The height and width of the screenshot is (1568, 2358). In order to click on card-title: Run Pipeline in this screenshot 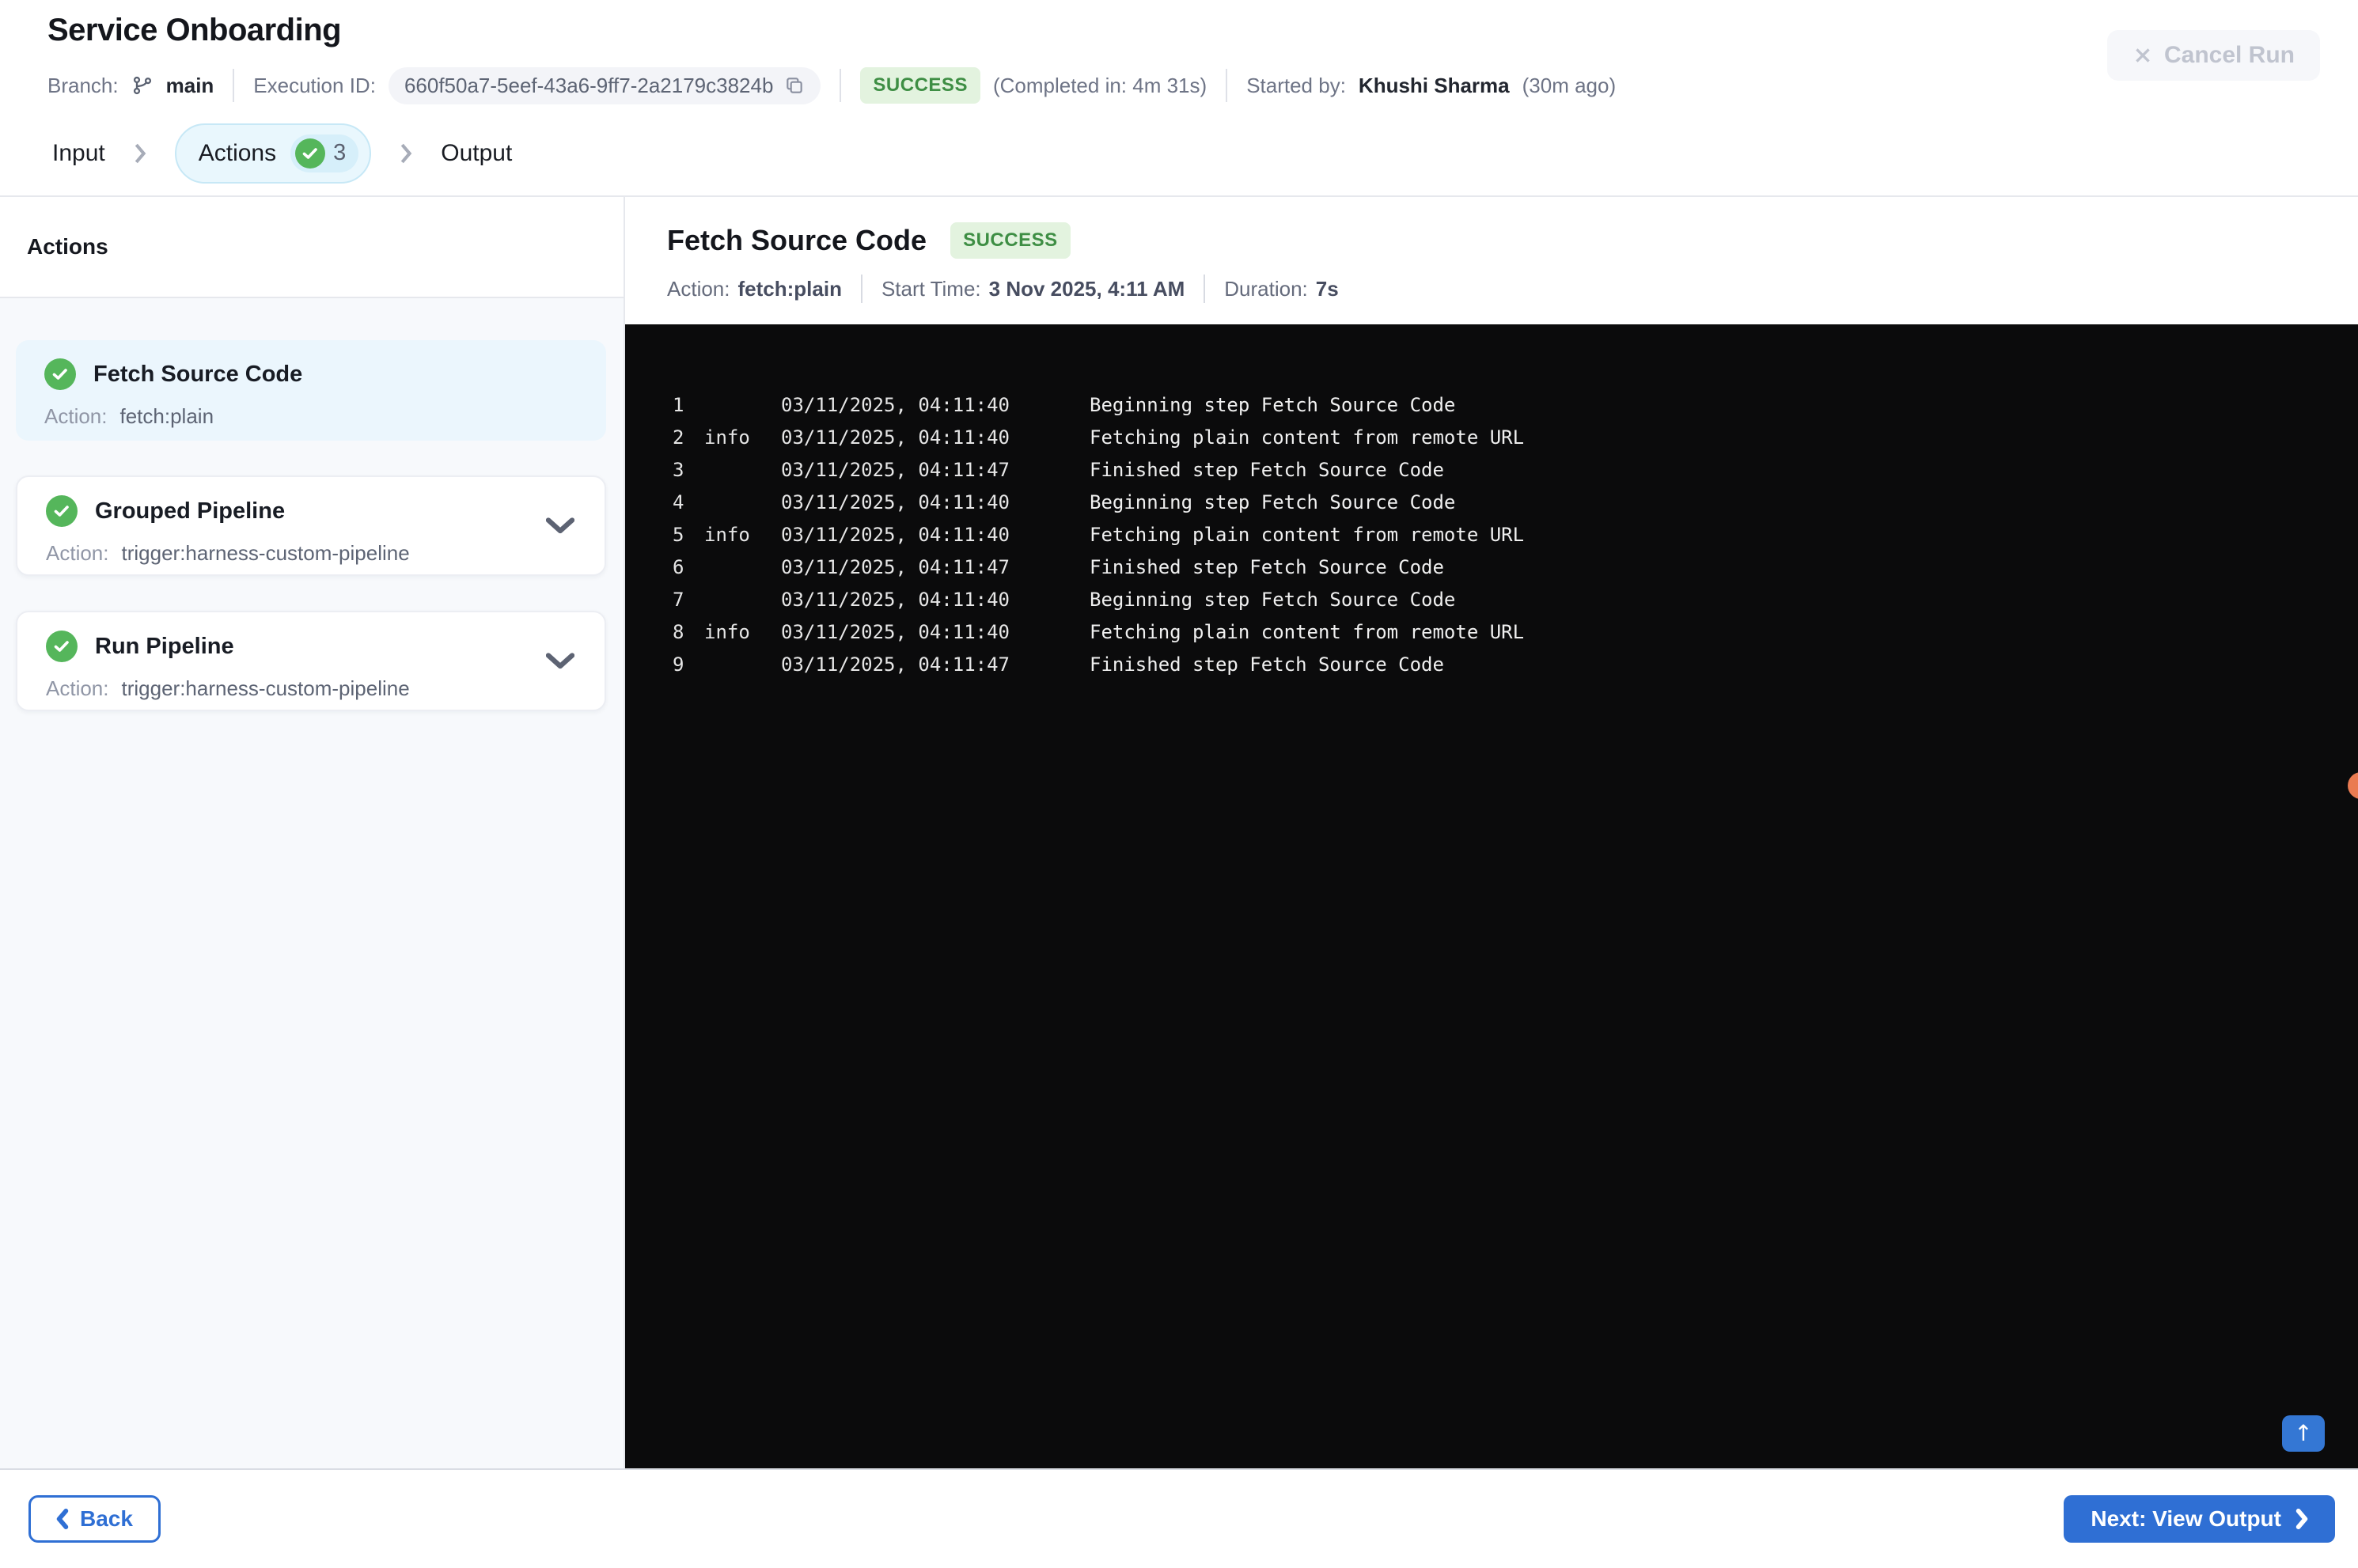, I will do `click(164, 646)`.